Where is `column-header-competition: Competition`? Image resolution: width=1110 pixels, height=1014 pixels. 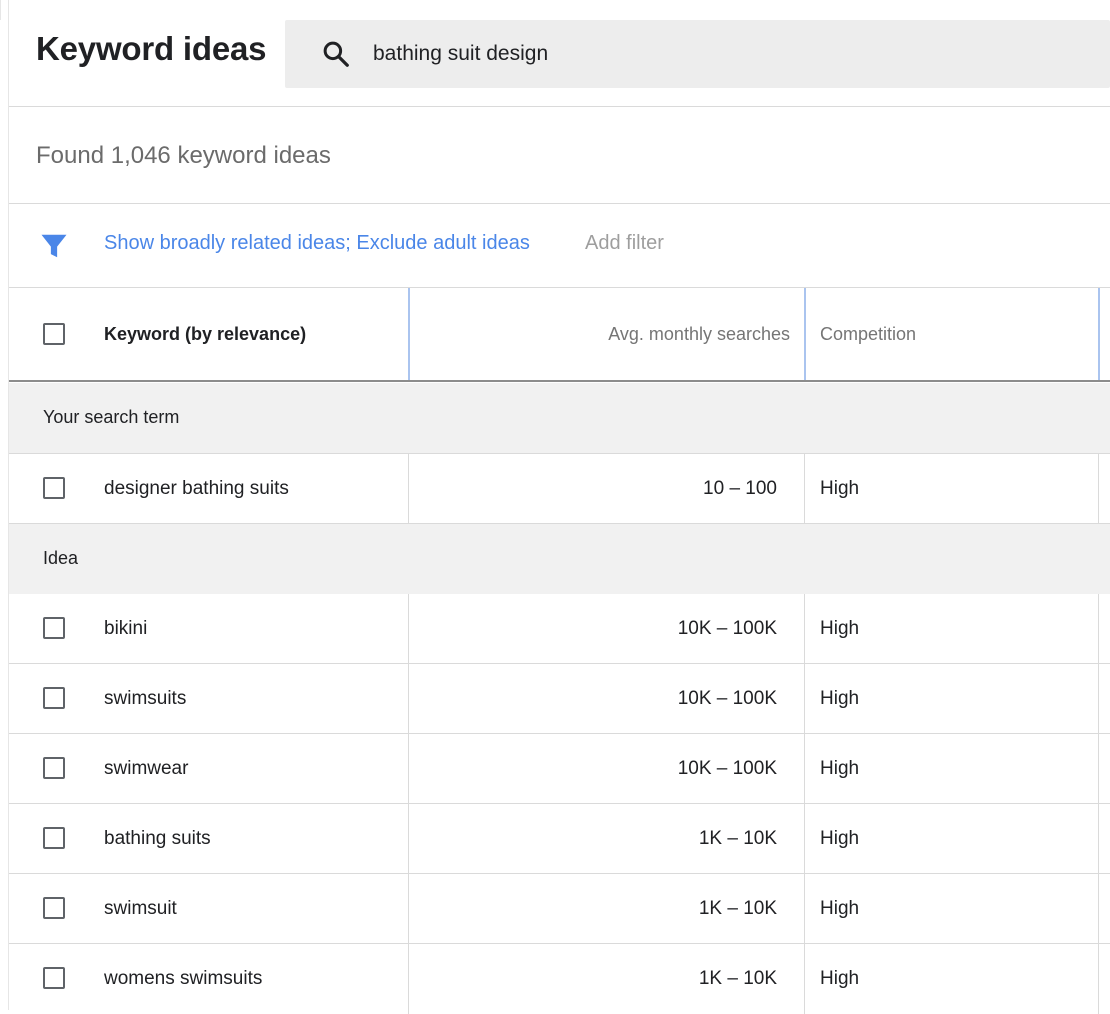 column-header-competition: Competition is located at coordinates (868, 334).